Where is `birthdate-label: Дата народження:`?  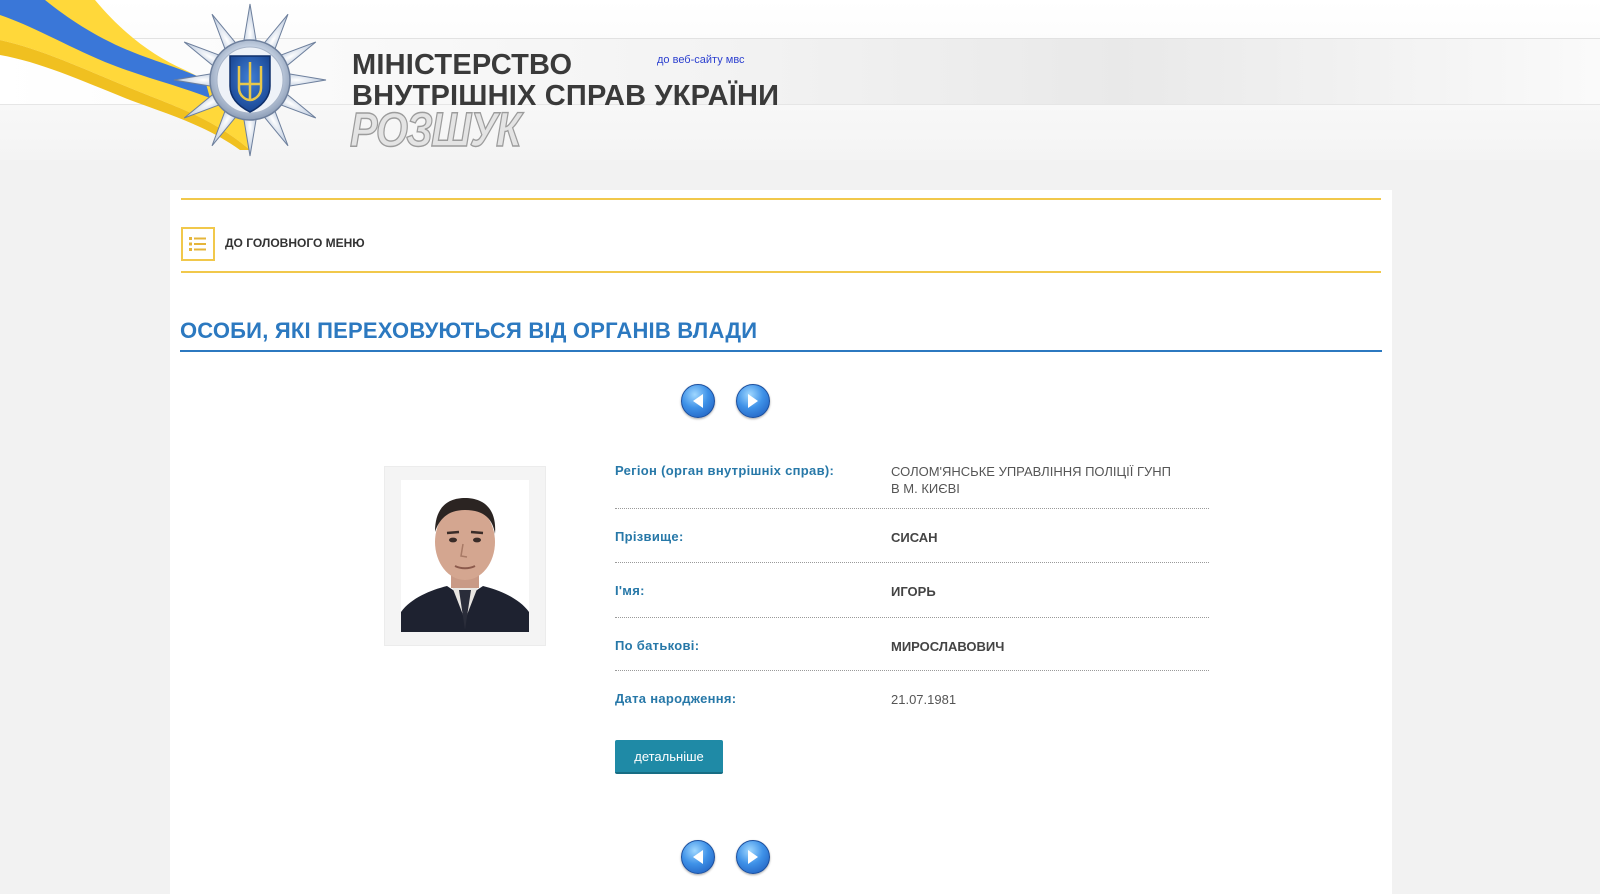 birthdate-label: Дата народження: is located at coordinates (676, 698).